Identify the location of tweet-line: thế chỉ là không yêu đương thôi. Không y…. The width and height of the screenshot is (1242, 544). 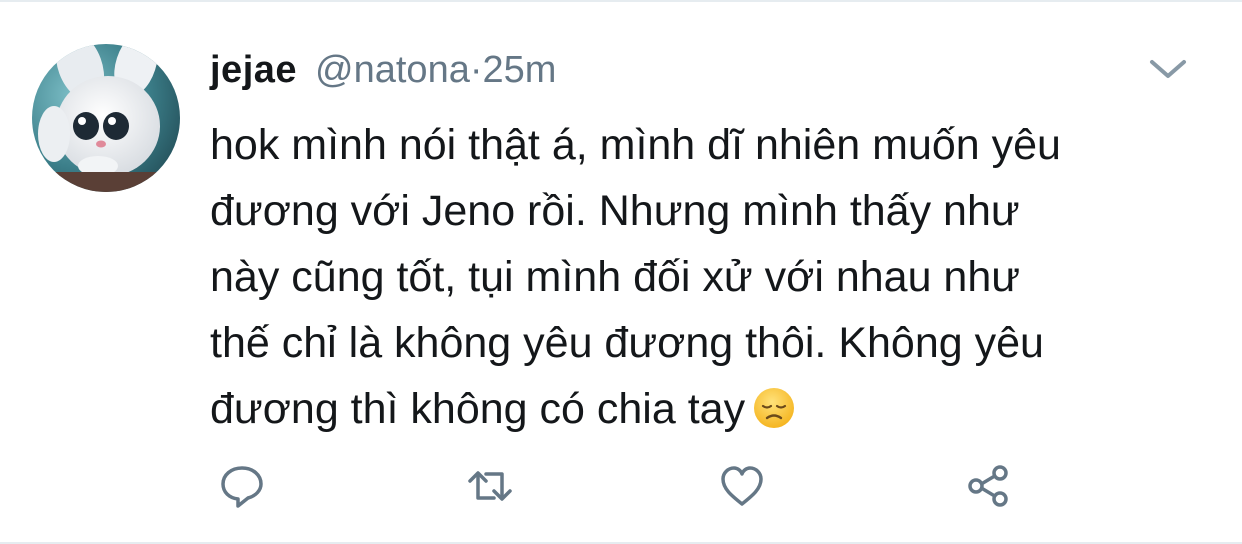
(627, 343).